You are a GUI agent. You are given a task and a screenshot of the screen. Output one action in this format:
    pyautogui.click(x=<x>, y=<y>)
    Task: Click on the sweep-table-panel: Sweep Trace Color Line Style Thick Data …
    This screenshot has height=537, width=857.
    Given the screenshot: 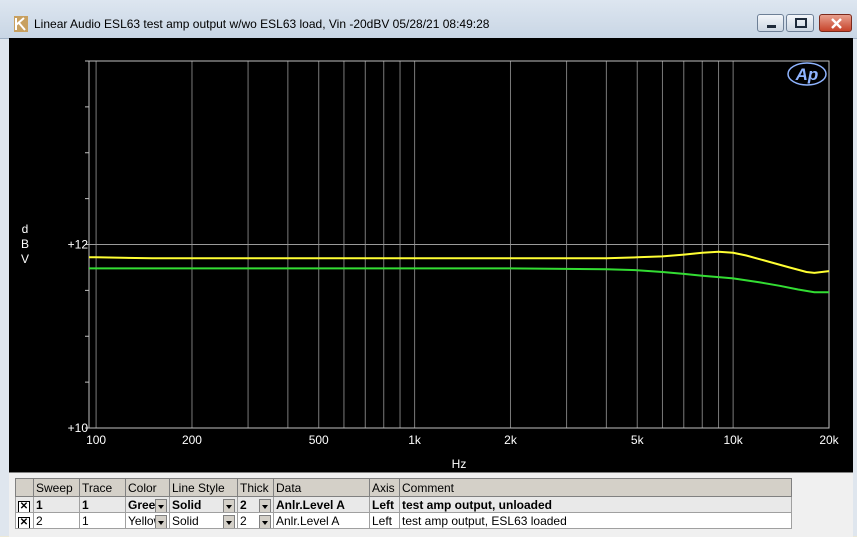 What is the action you would take?
    pyautogui.click(x=431, y=504)
    